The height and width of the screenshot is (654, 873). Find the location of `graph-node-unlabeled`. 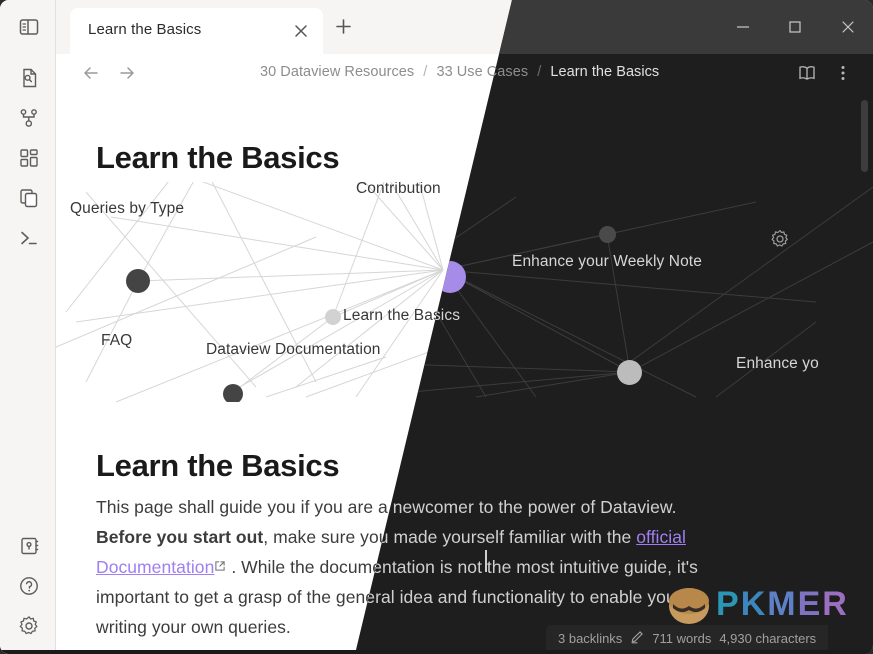

graph-node-unlabeled is located at coordinates (233, 393).